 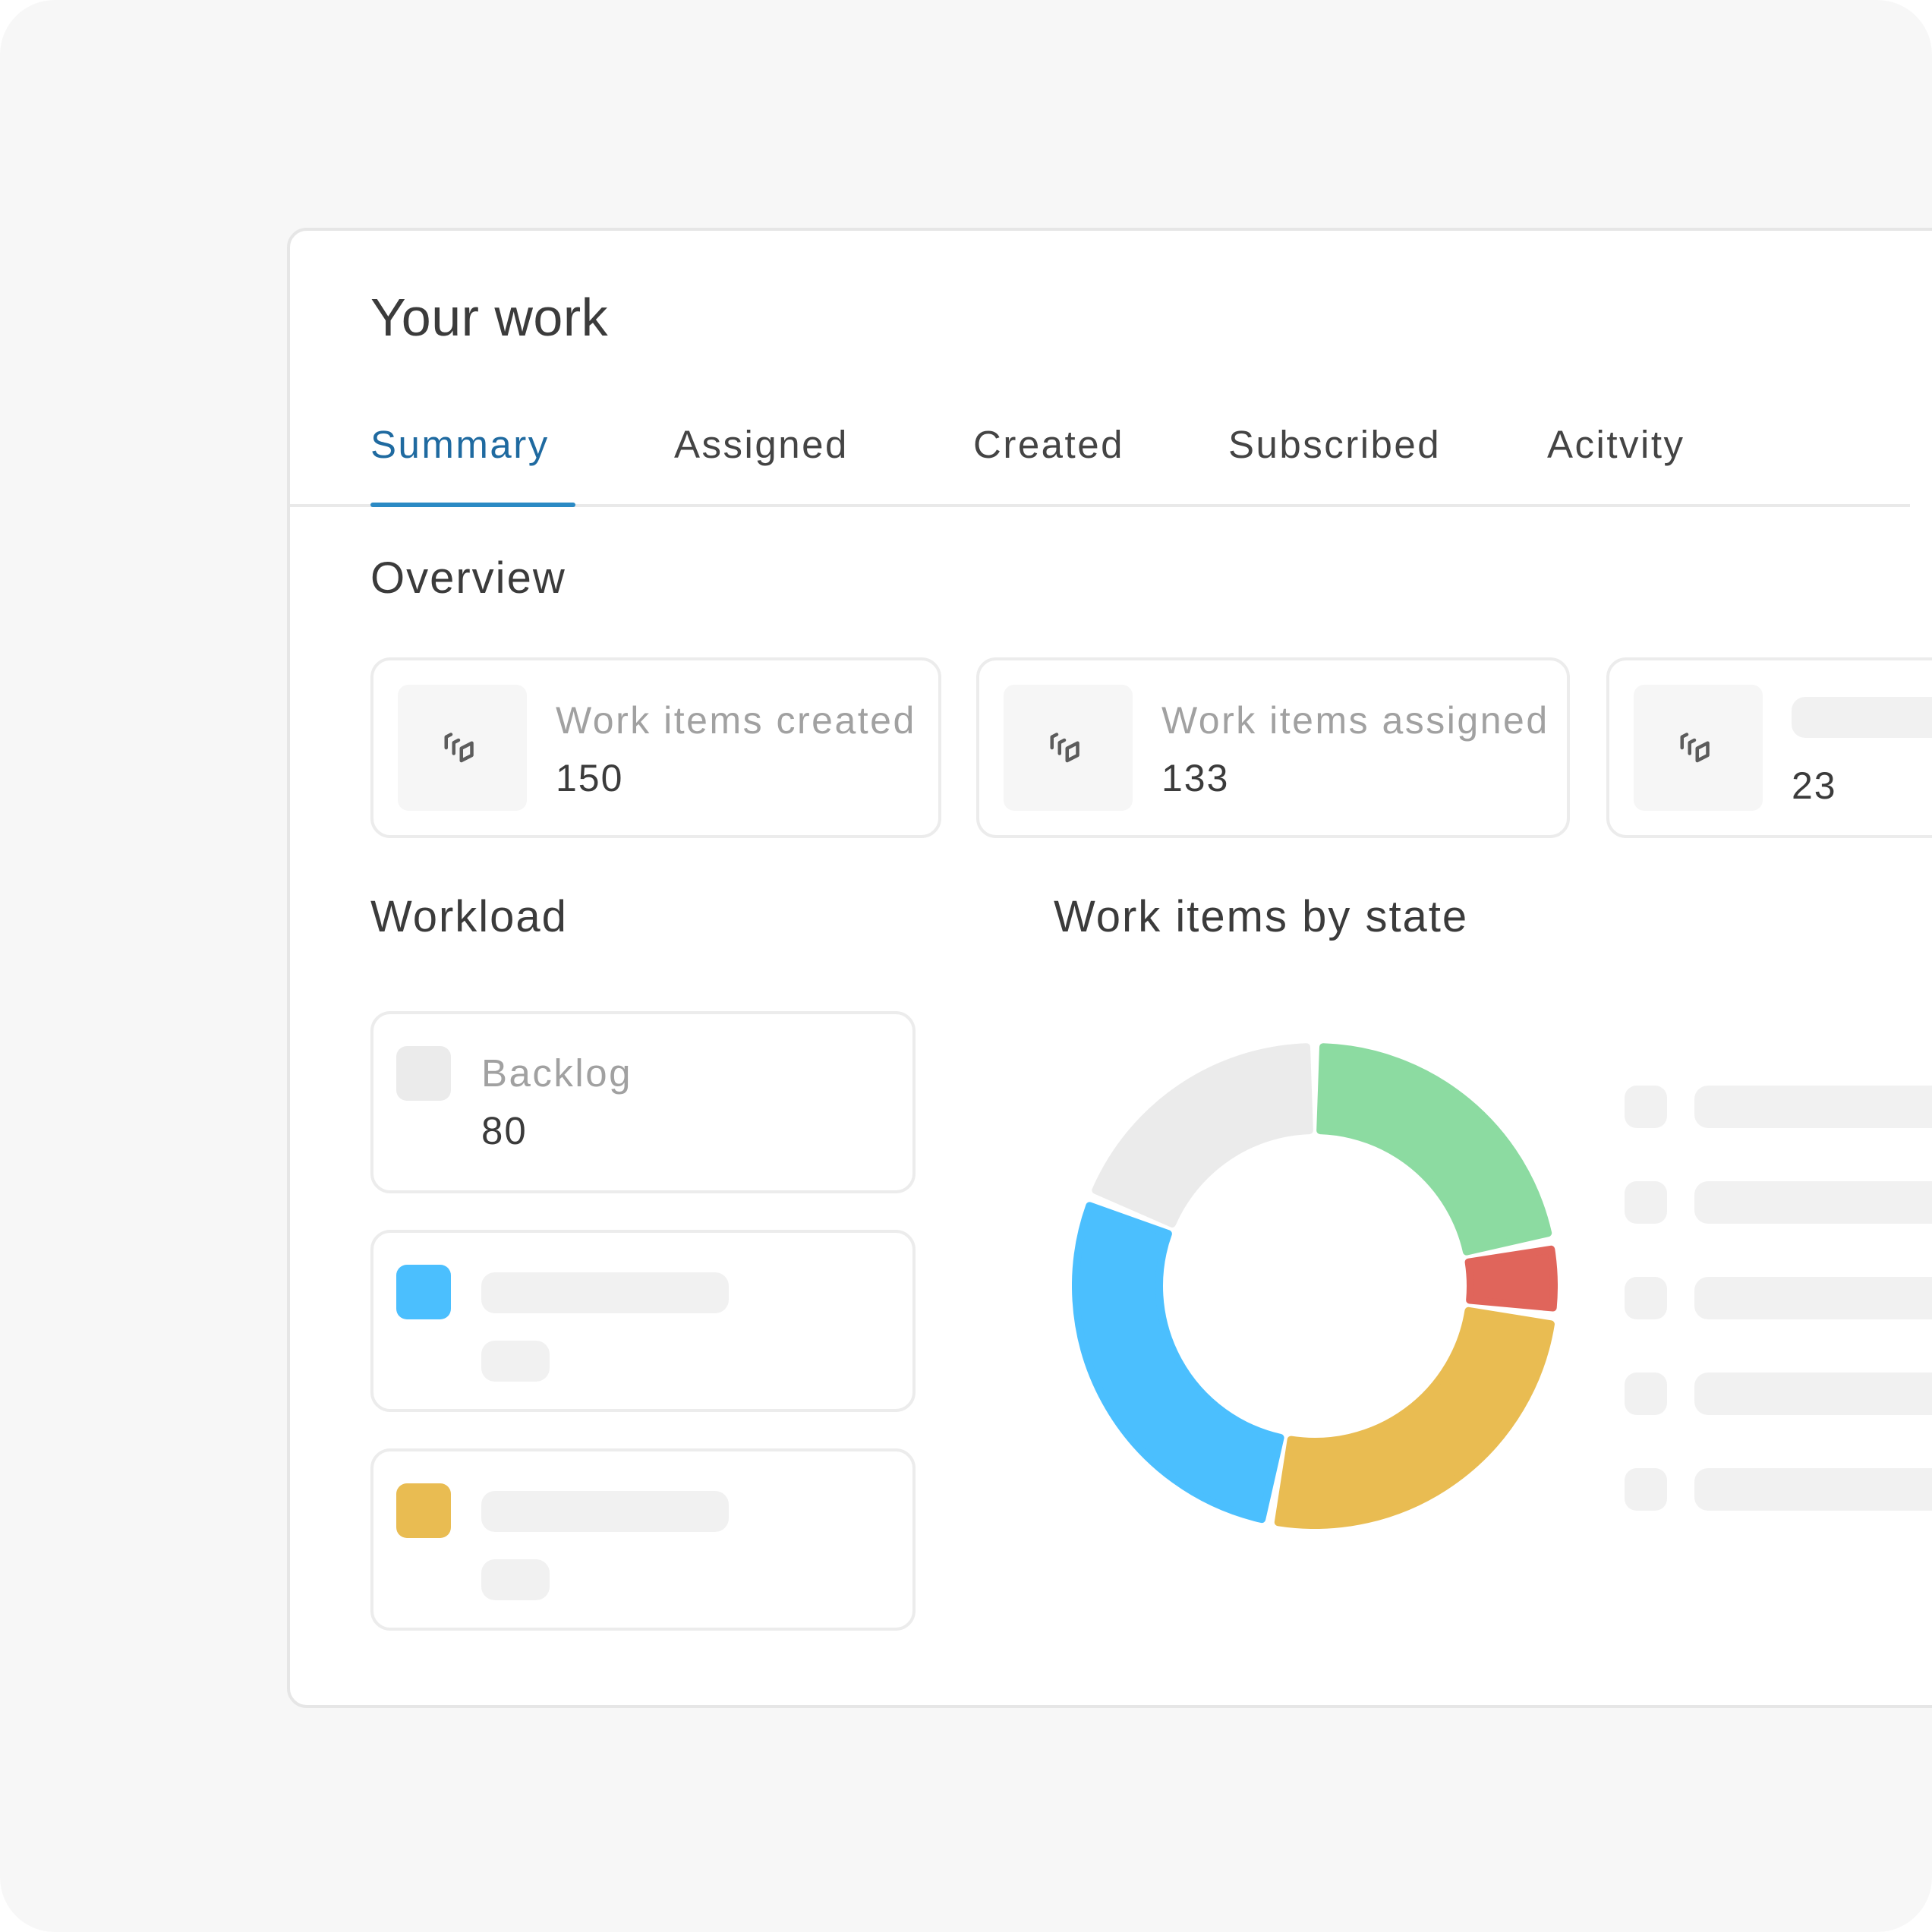 I want to click on stat-value: 133, so click(x=1196, y=778).